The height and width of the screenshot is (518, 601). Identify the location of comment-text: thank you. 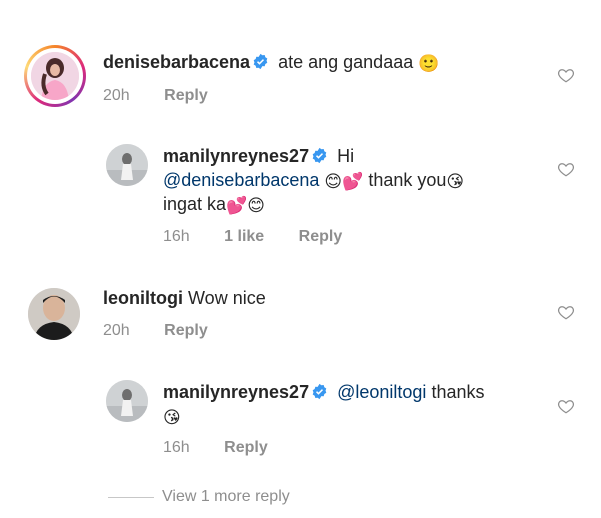
(407, 180).